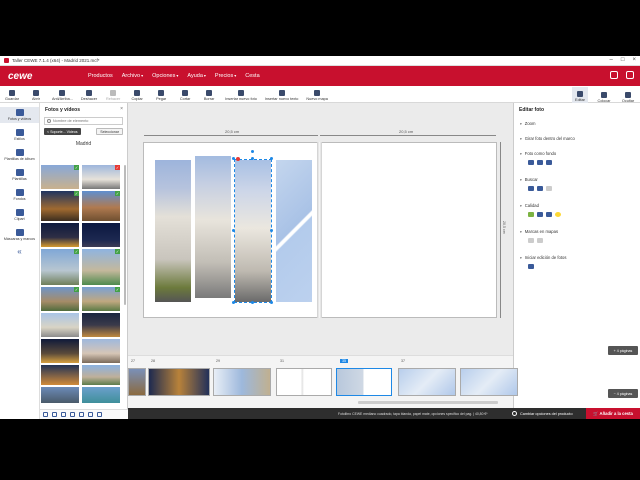  I want to click on search-input, so click(86, 121).